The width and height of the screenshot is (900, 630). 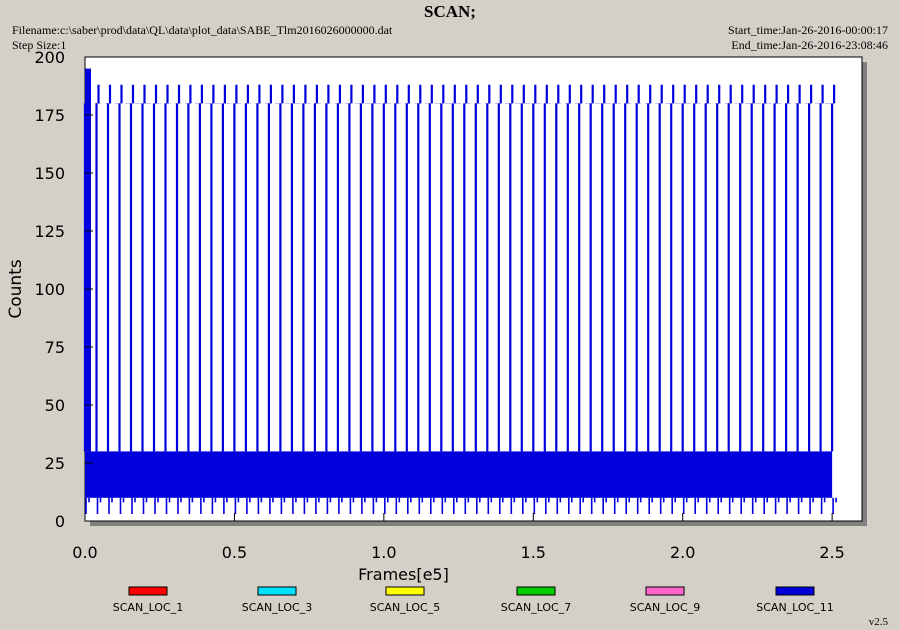 What do you see at coordinates (49, 57) in the screenshot?
I see `y-tick-label: 200` at bounding box center [49, 57].